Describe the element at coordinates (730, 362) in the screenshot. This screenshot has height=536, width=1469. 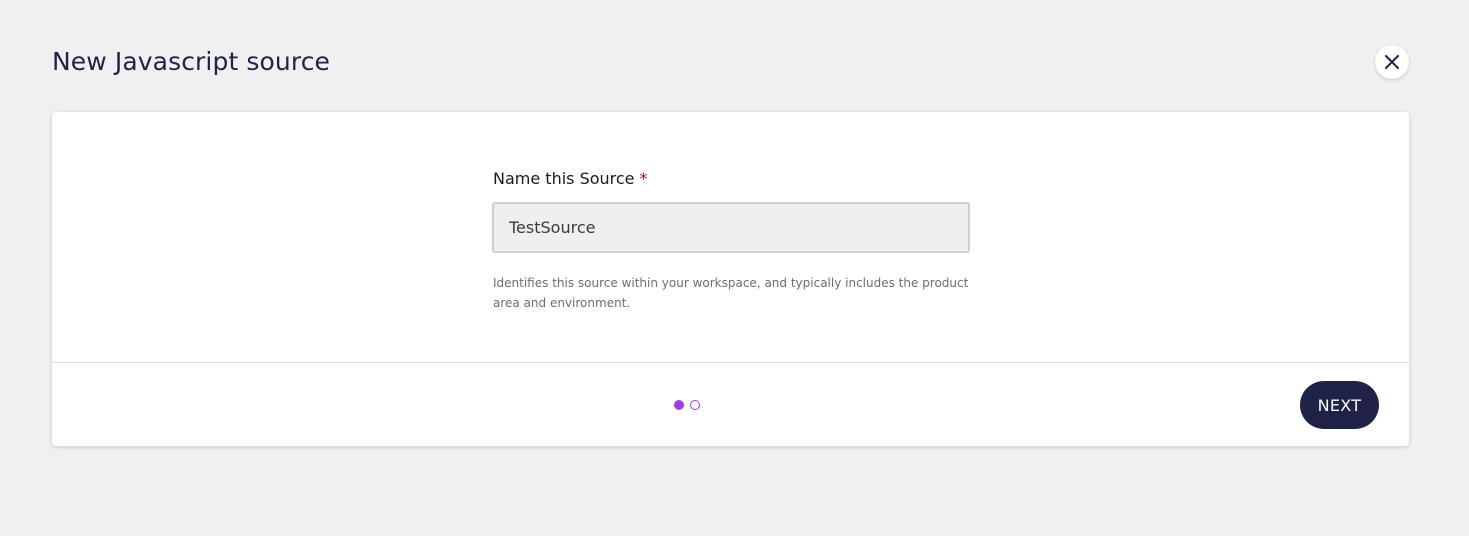
I see `divider` at that location.